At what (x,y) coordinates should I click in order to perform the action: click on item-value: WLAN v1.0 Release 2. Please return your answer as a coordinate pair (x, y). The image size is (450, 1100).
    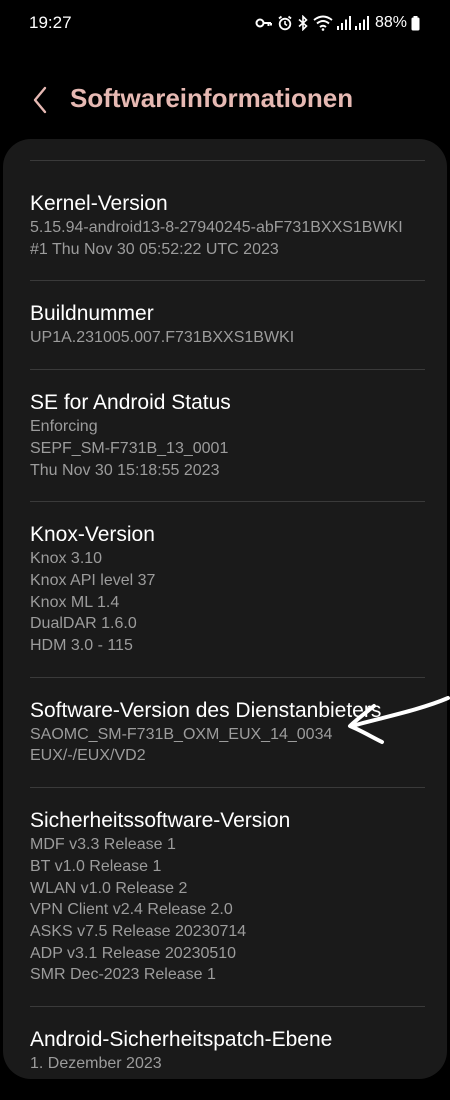
    Looking at the image, I should click on (109, 888).